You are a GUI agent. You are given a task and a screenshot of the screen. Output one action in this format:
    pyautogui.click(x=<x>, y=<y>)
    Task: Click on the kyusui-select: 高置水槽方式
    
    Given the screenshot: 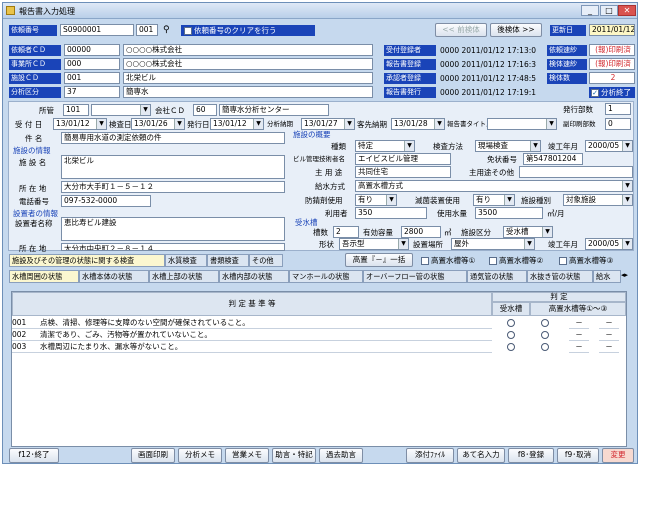 What is the action you would take?
    pyautogui.click(x=494, y=186)
    